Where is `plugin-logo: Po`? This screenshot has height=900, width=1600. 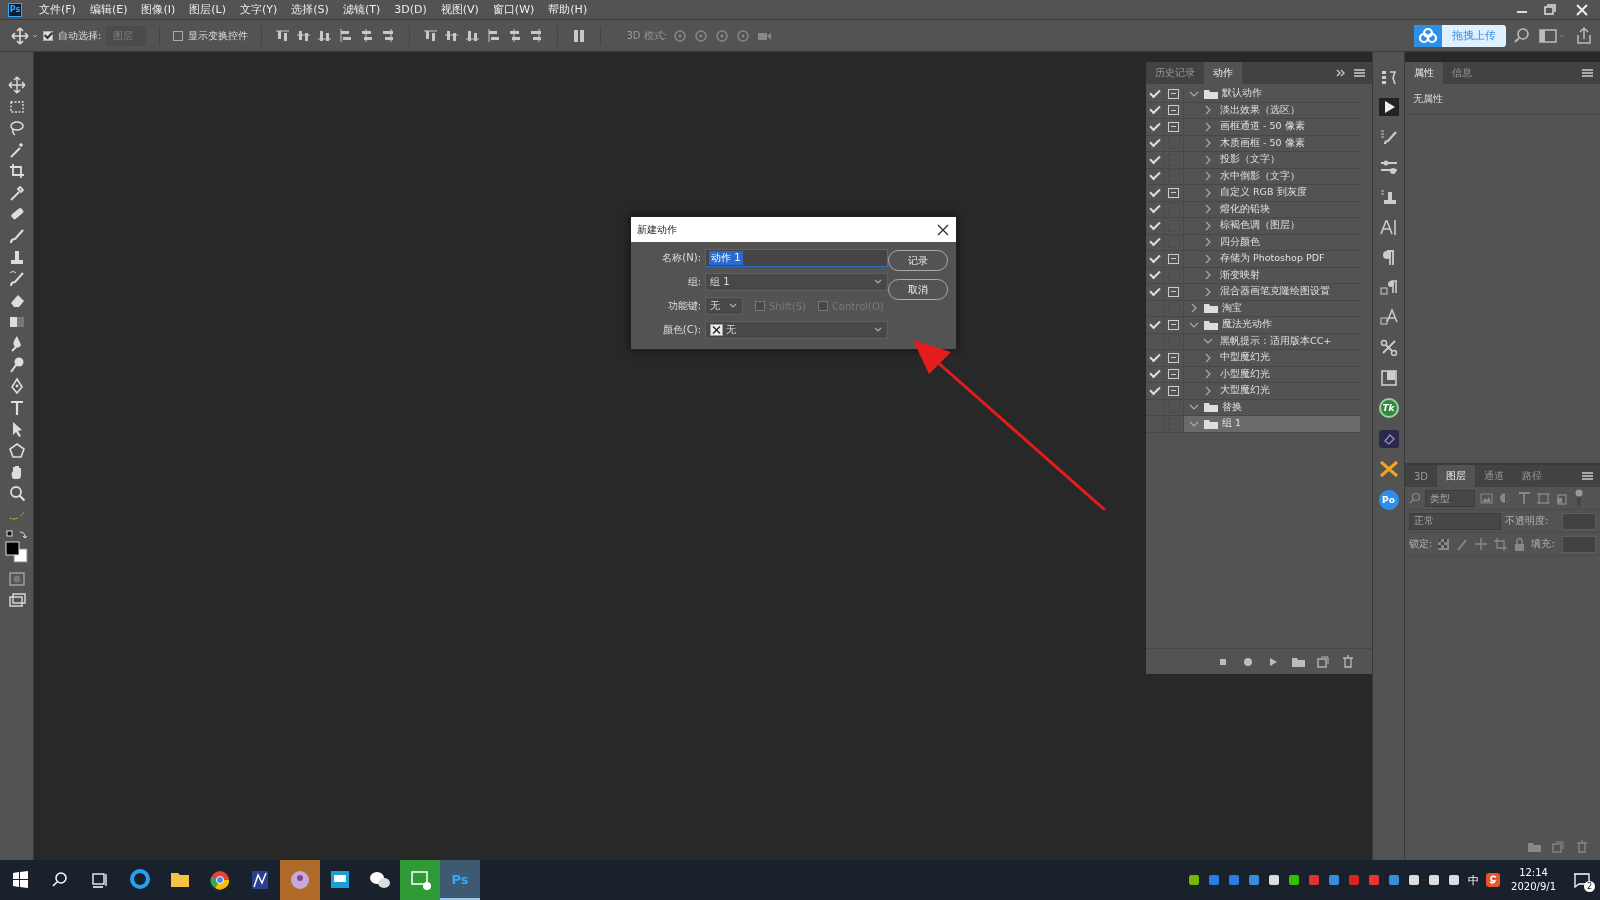 plugin-logo: Po is located at coordinates (1388, 500).